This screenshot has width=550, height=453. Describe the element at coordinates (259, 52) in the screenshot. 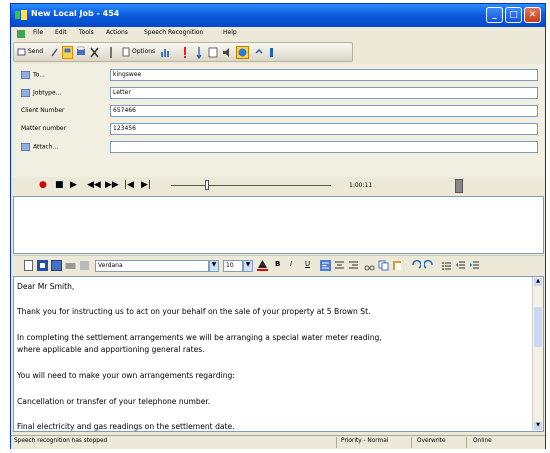

I see `dictation-icon` at that location.